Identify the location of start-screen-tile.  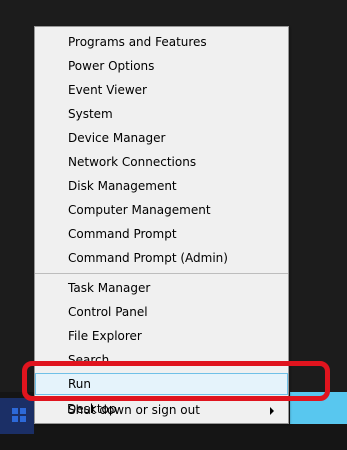
(318, 408).